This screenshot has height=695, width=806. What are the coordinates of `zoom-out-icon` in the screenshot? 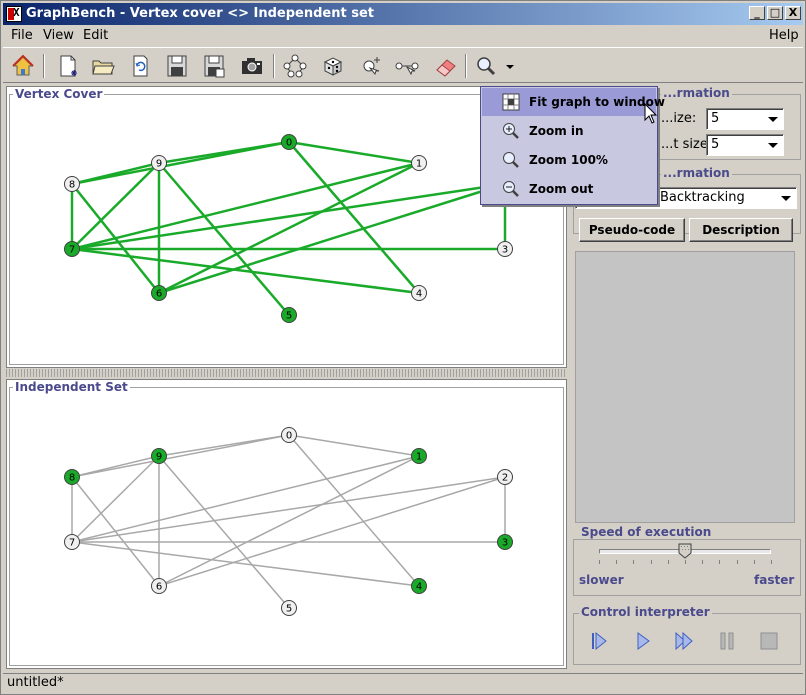 It's located at (511, 189).